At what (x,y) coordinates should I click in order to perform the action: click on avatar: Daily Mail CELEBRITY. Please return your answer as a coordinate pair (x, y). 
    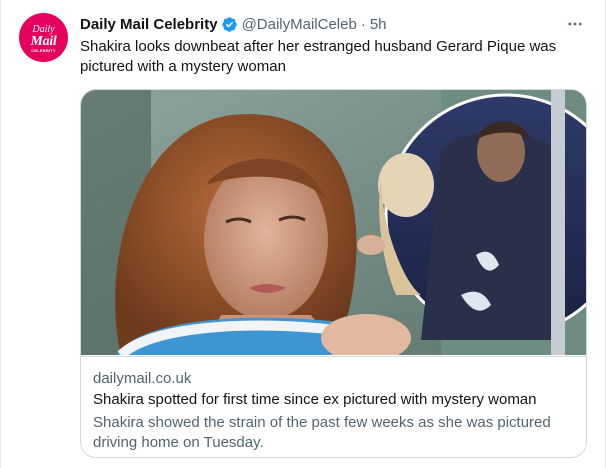
    Looking at the image, I should click on (43, 37).